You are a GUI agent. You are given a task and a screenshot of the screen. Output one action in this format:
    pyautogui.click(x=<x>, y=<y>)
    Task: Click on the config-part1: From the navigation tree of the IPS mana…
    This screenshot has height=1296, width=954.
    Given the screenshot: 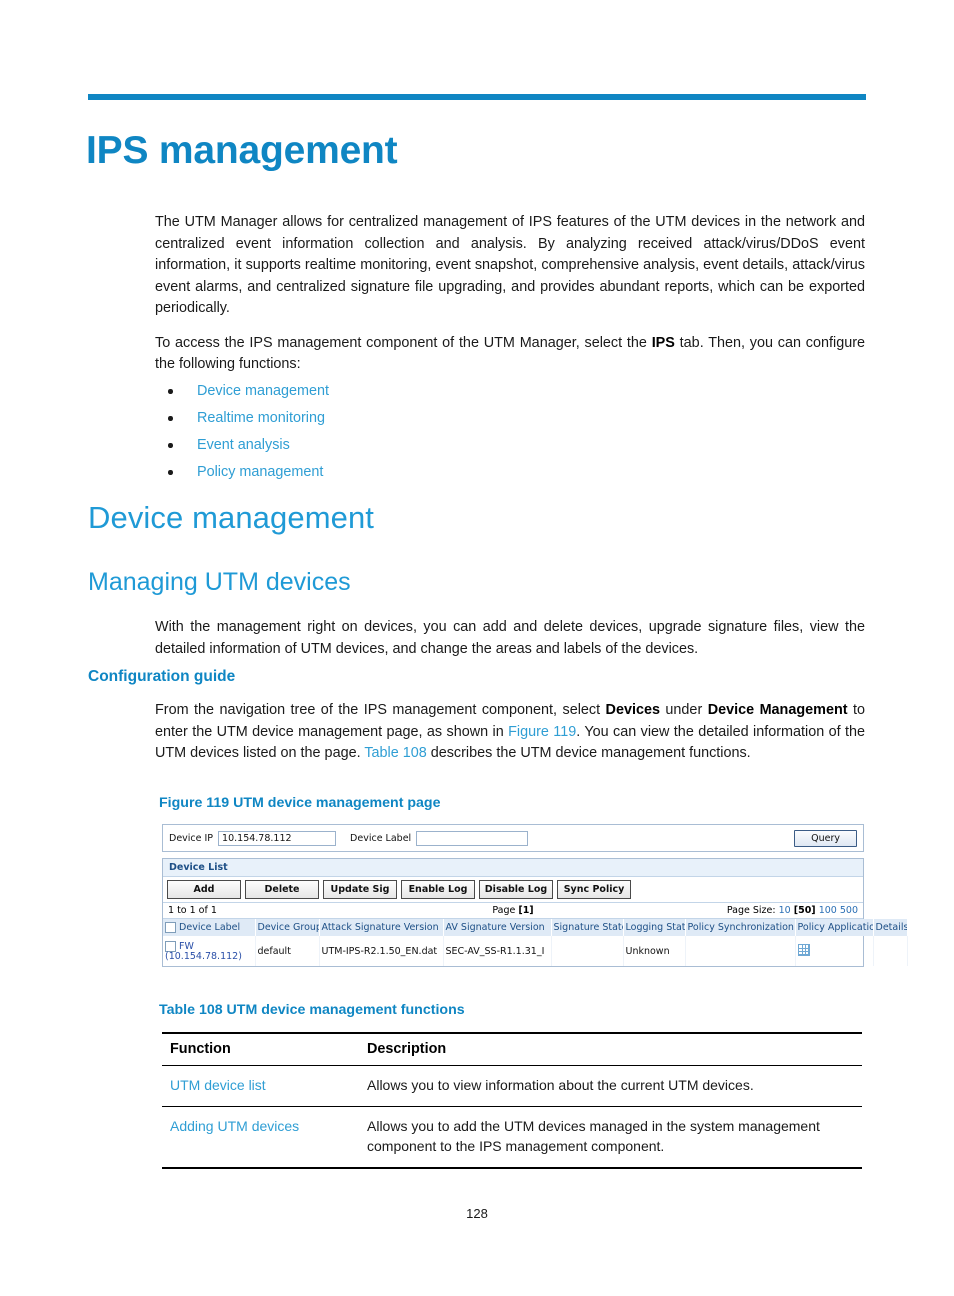 What is the action you would take?
    pyautogui.click(x=380, y=710)
    